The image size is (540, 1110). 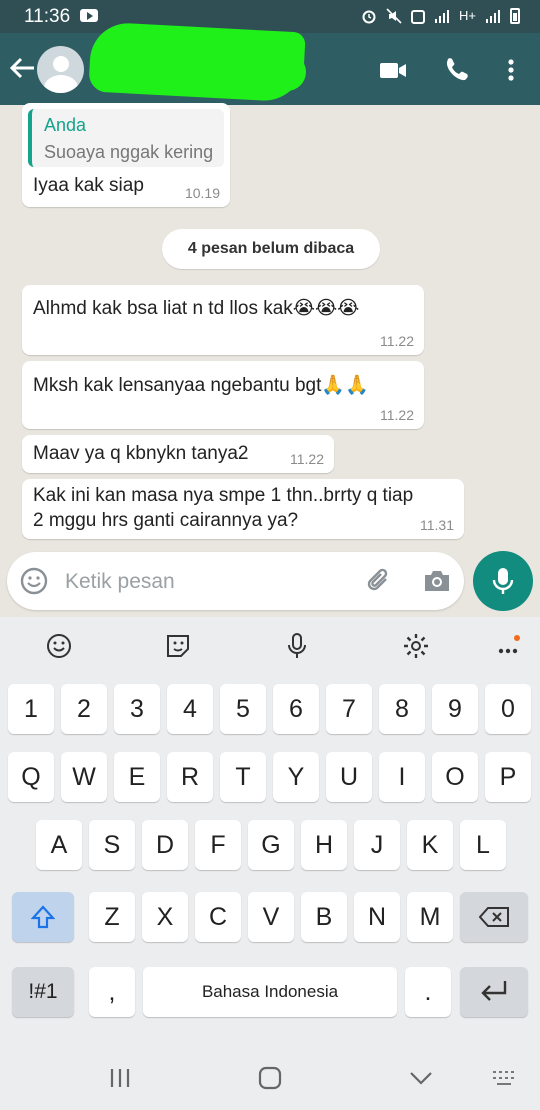 What do you see at coordinates (483, 845) in the screenshot?
I see `key-l: L` at bounding box center [483, 845].